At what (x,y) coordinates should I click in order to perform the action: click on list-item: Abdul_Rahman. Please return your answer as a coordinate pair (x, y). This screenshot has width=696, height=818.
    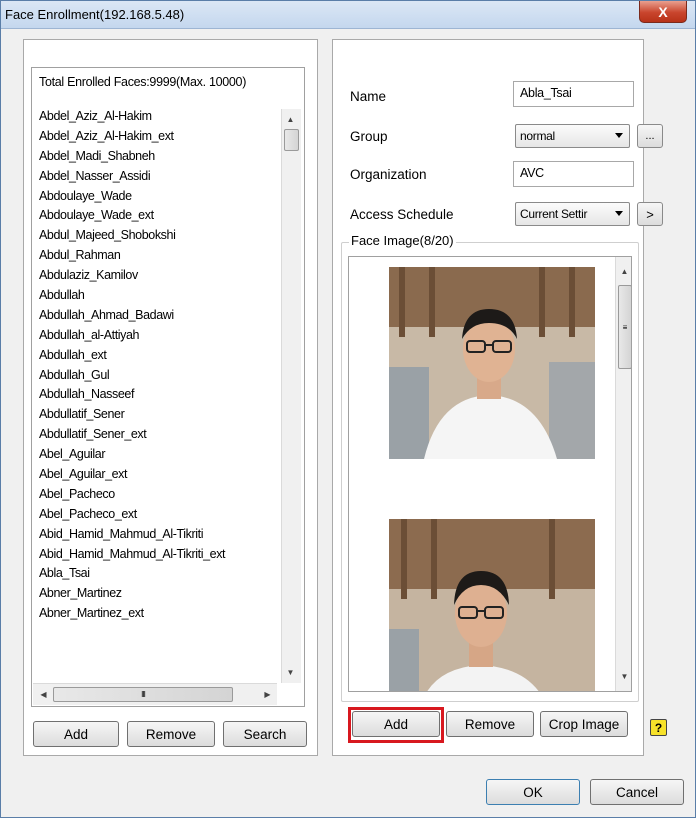
    Looking at the image, I should click on (155, 256).